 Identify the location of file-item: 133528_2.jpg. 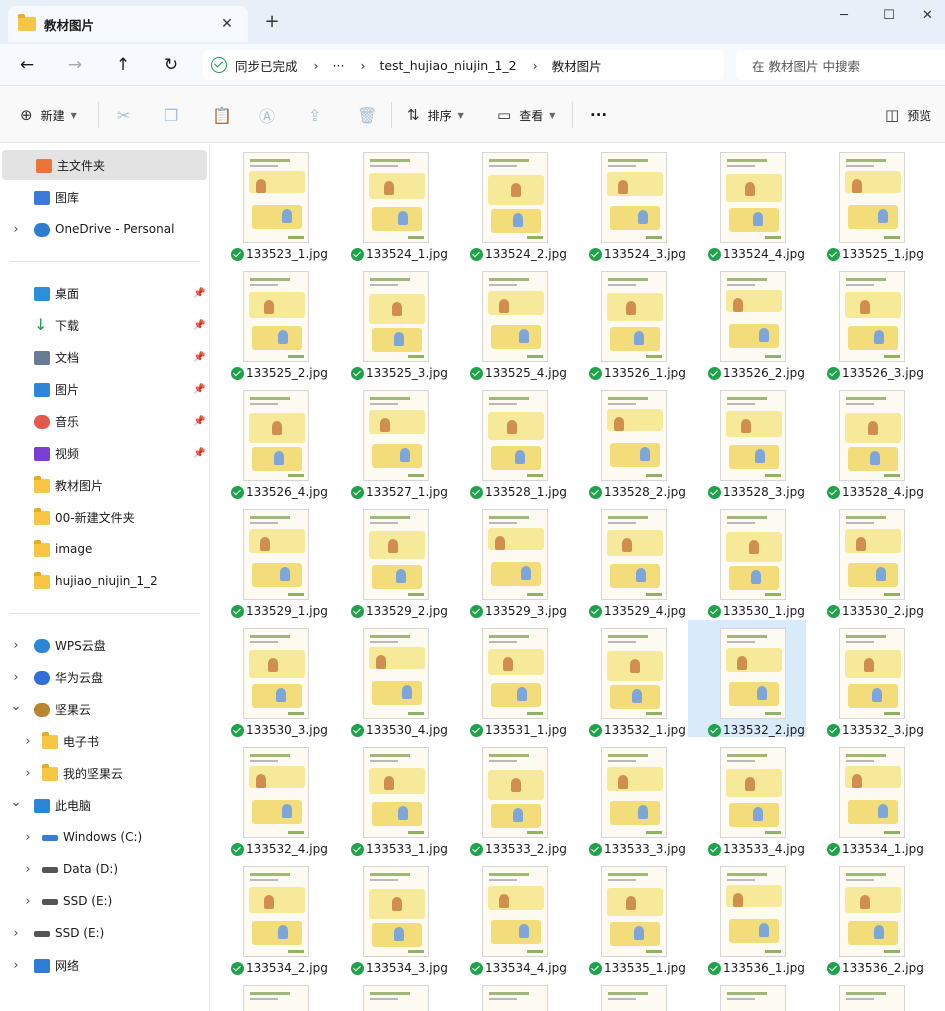
(628, 440).